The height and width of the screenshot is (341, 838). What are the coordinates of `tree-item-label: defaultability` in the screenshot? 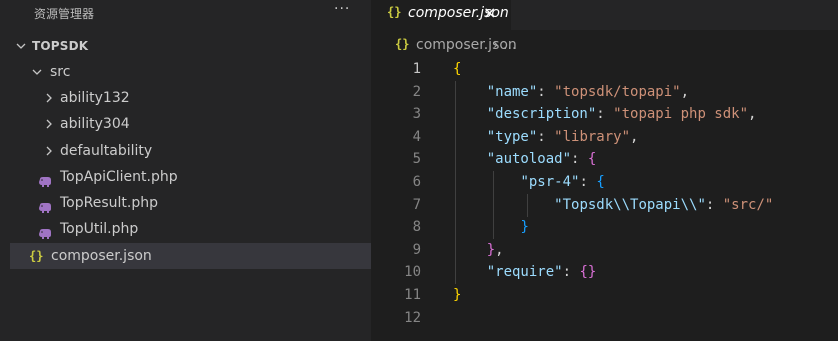 It's located at (106, 151).